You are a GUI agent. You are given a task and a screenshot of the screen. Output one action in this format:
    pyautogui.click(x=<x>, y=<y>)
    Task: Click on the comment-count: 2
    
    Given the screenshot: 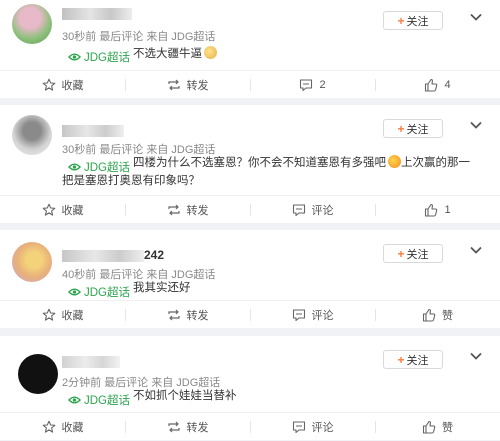 What is the action you would take?
    pyautogui.click(x=322, y=85)
    